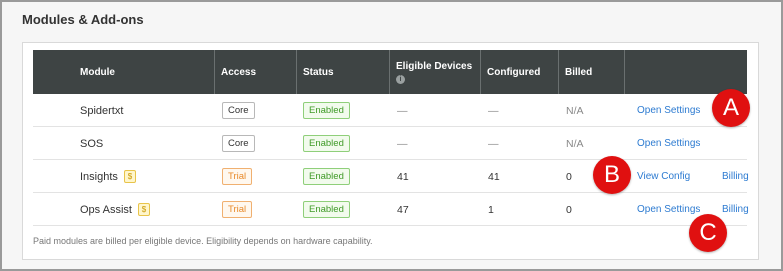 The width and height of the screenshot is (783, 271). I want to click on info-icon: i, so click(400, 79).